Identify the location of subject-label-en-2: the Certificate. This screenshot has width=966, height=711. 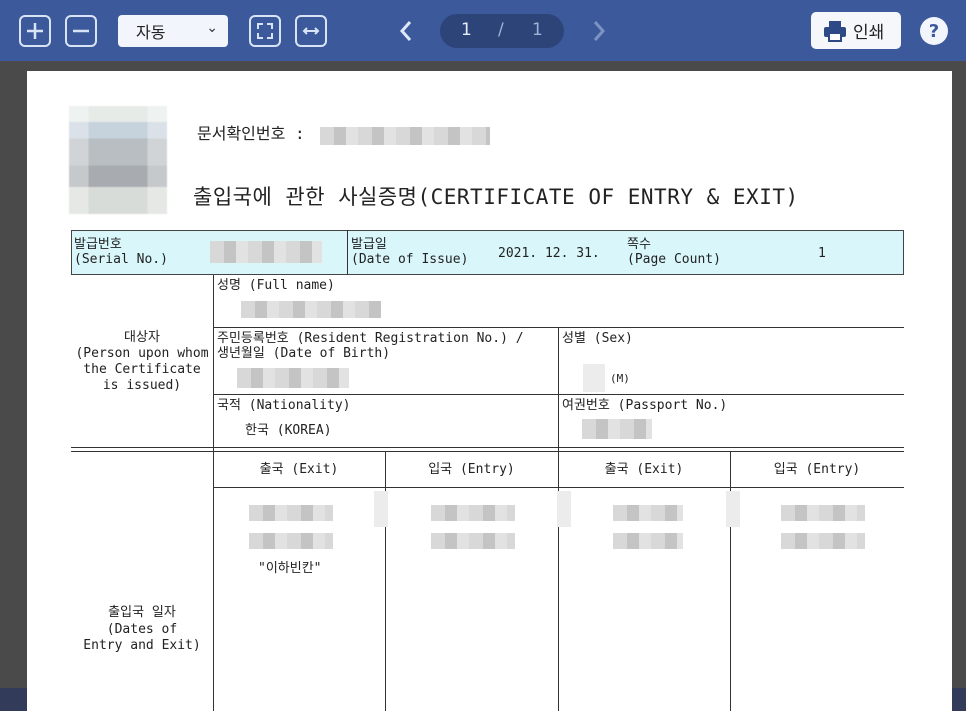
(142, 369).